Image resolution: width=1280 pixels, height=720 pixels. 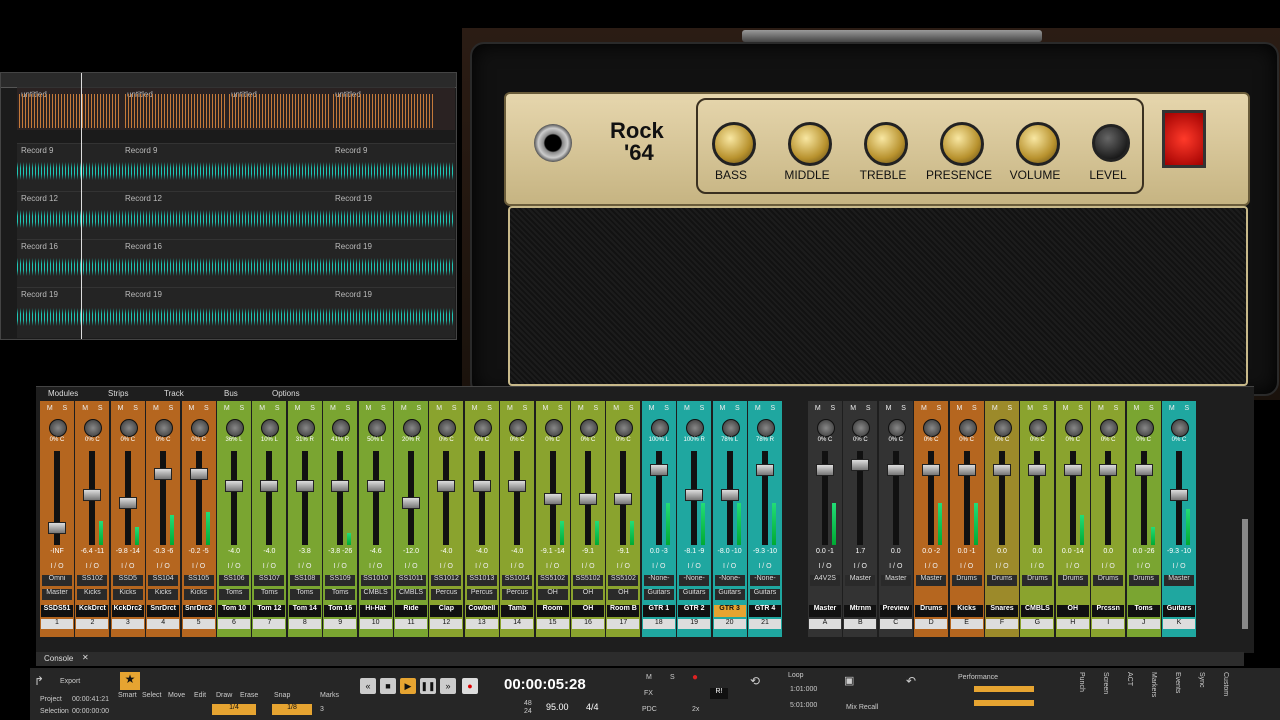 I want to click on track-name: Ride, so click(x=411, y=611).